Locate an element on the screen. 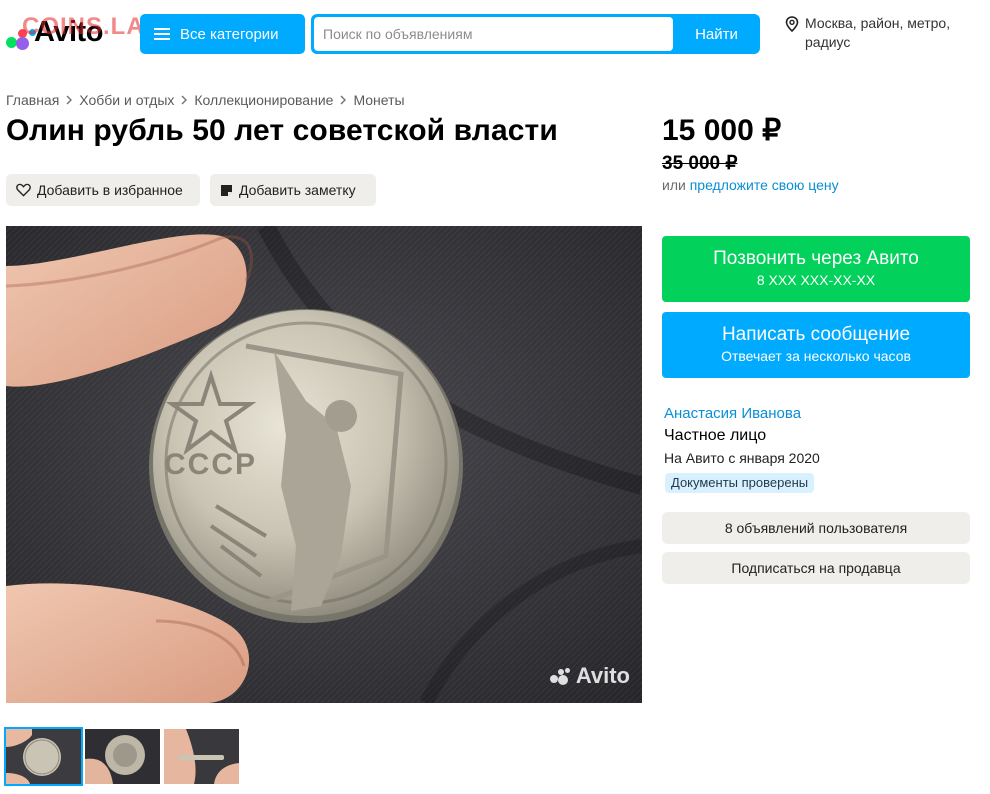 This screenshot has width=990, height=794. search-button: Найти is located at coordinates (716, 34).